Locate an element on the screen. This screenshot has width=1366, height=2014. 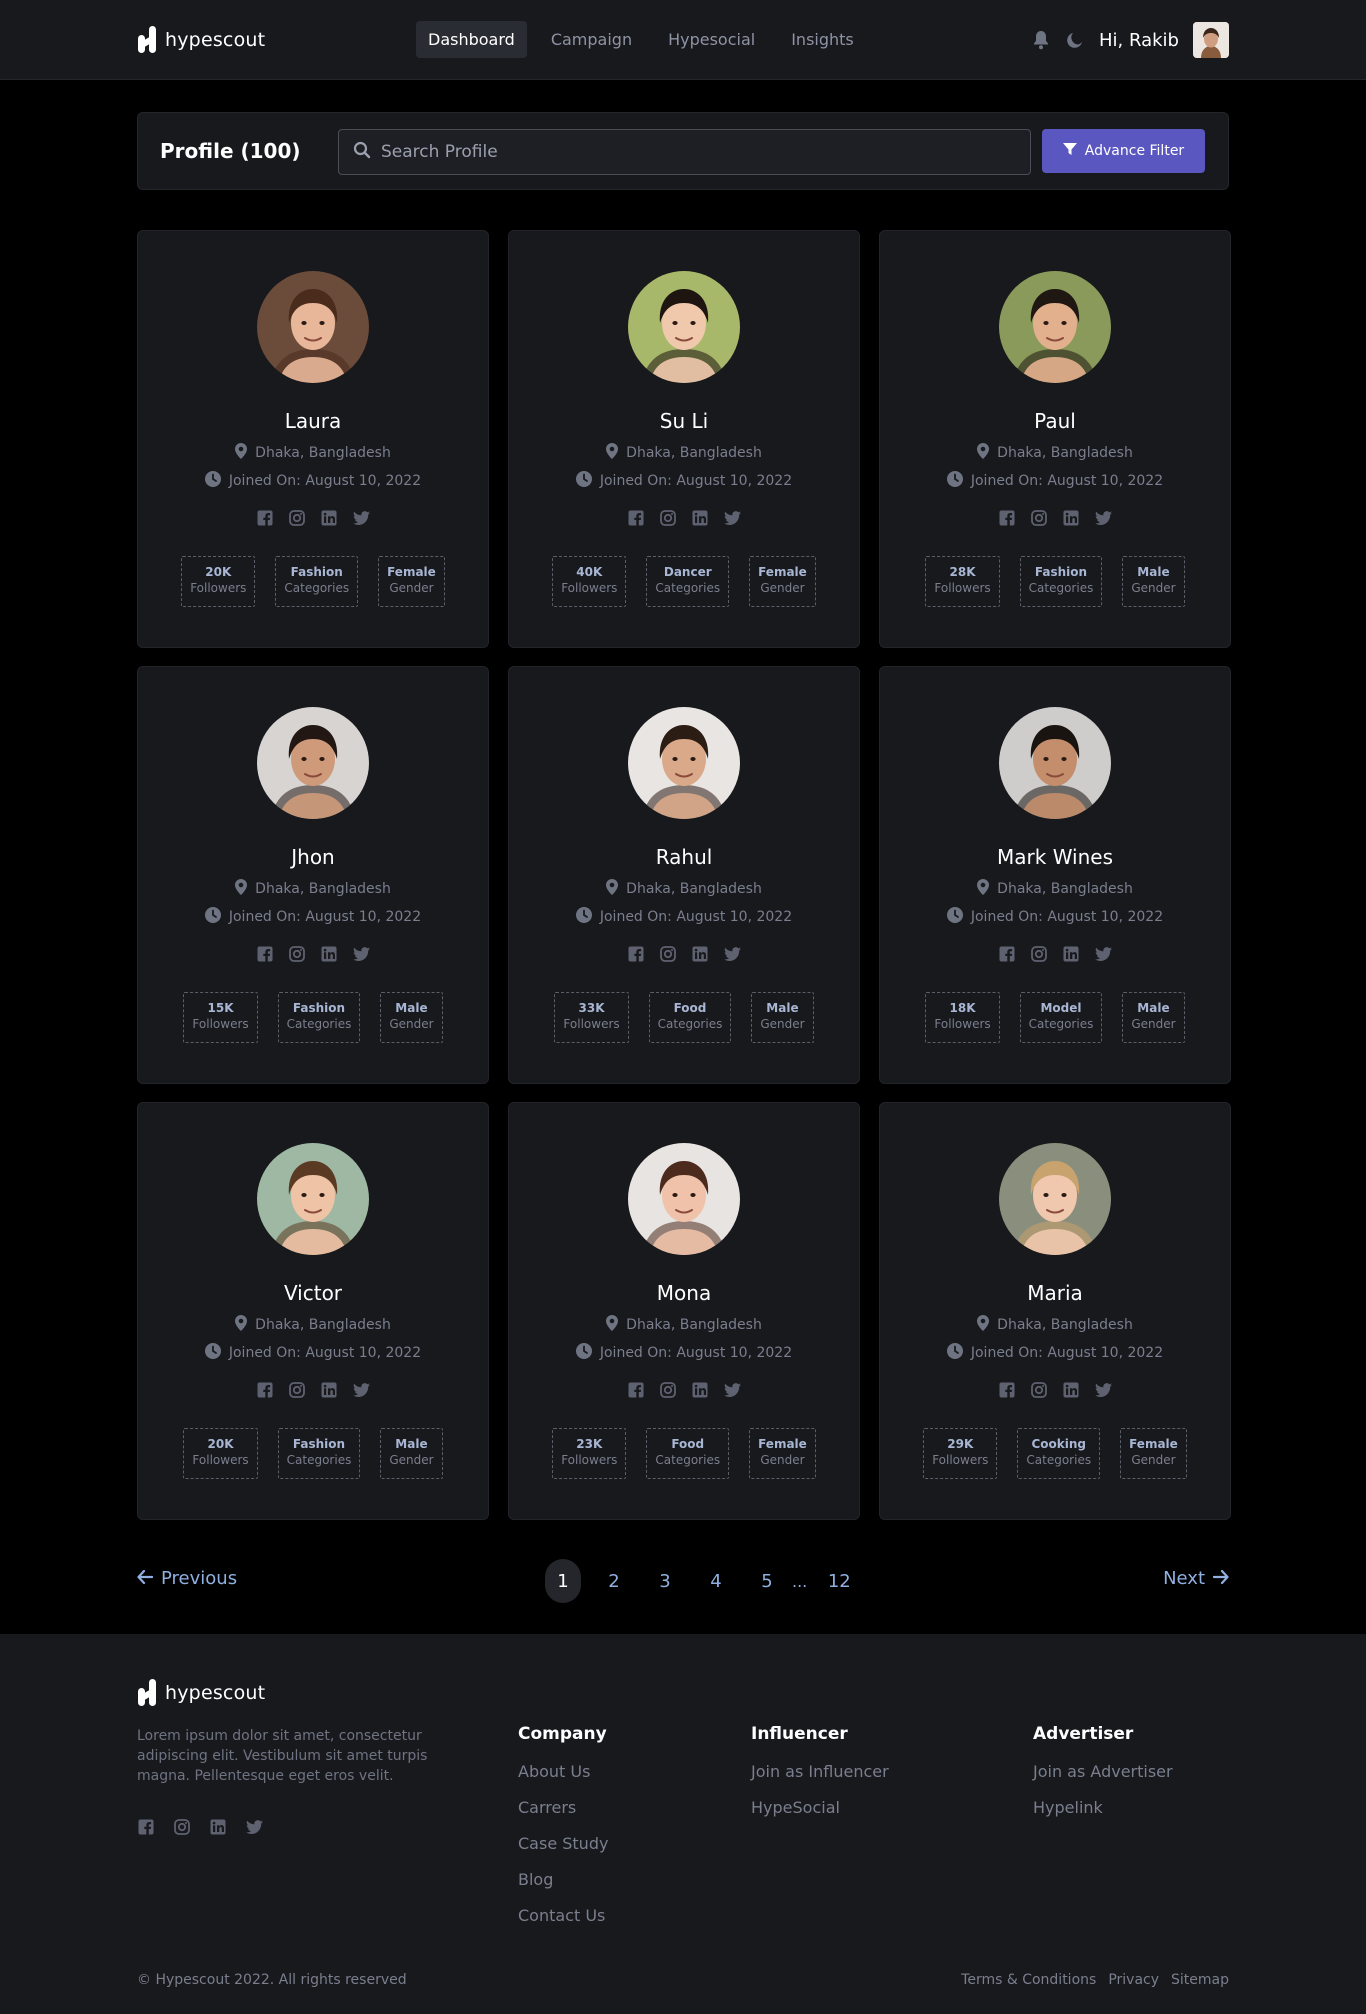
footer-link-about-us: About Us is located at coordinates (563, 1772).